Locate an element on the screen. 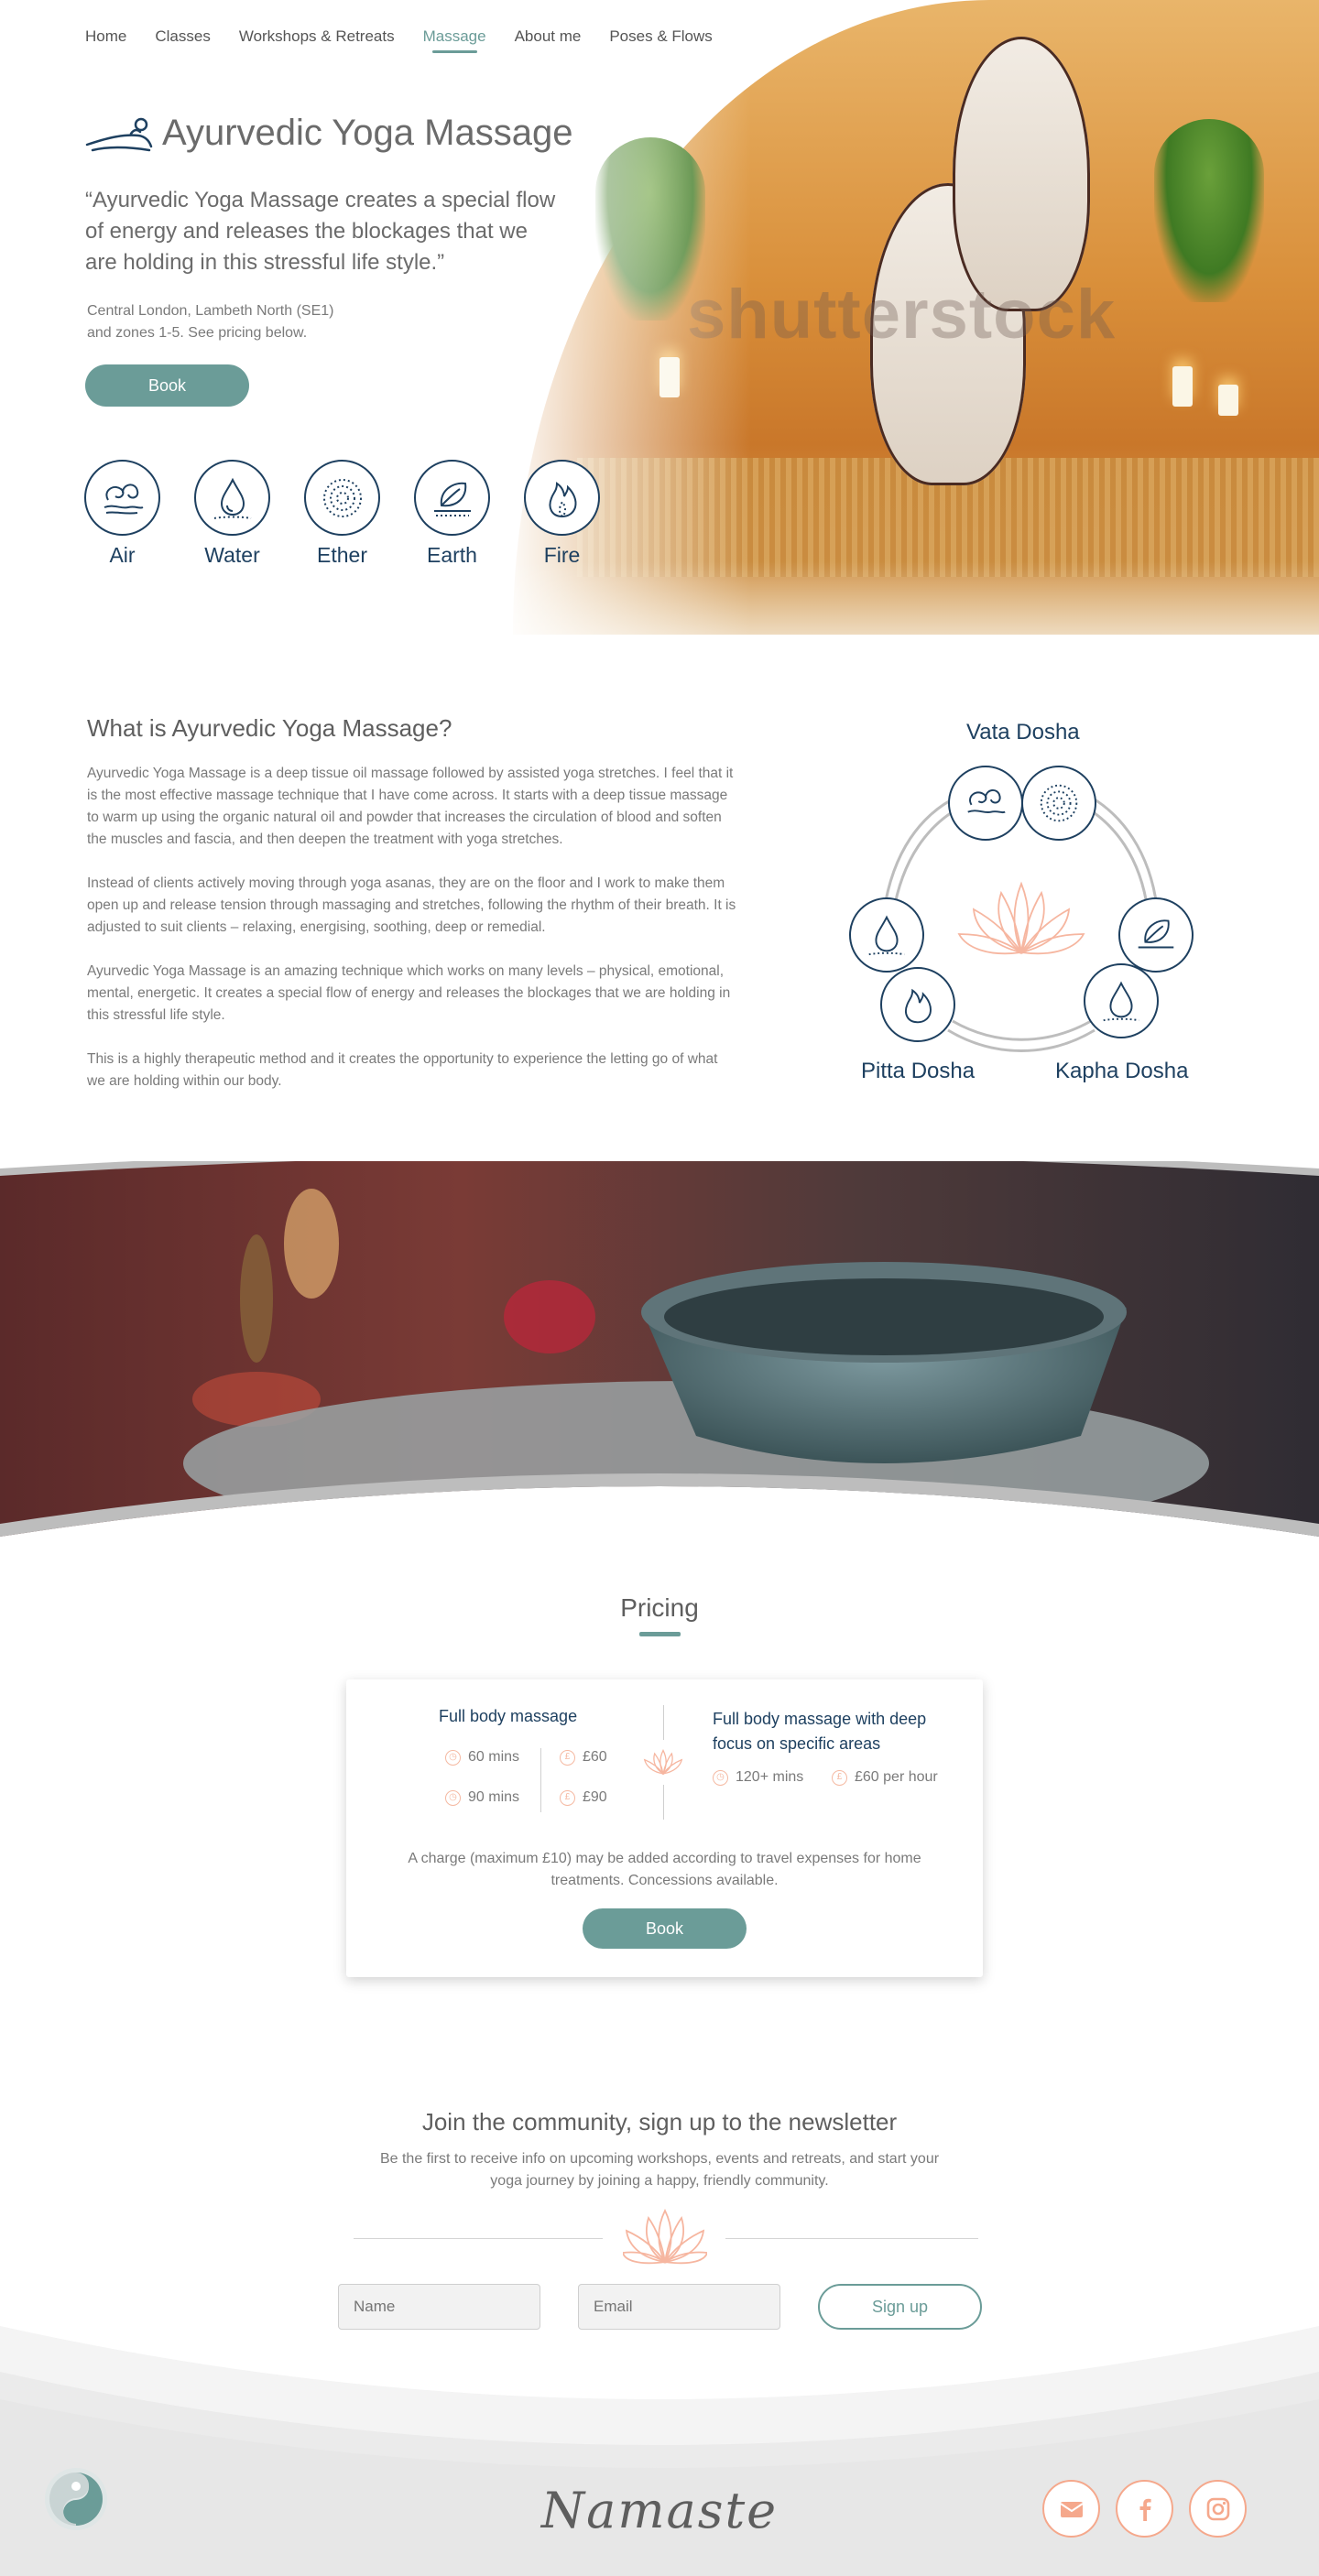  photo-therapist-figure is located at coordinates (1021, 174).